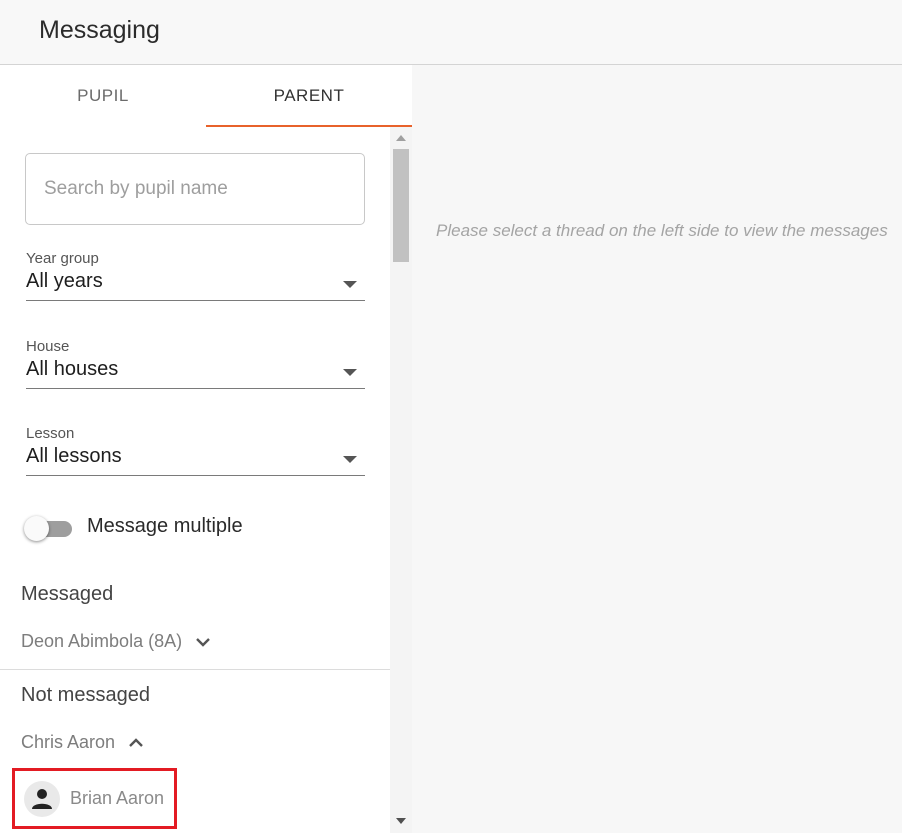 Image resolution: width=902 pixels, height=833 pixels. I want to click on tab-parent: PARENT, so click(309, 96).